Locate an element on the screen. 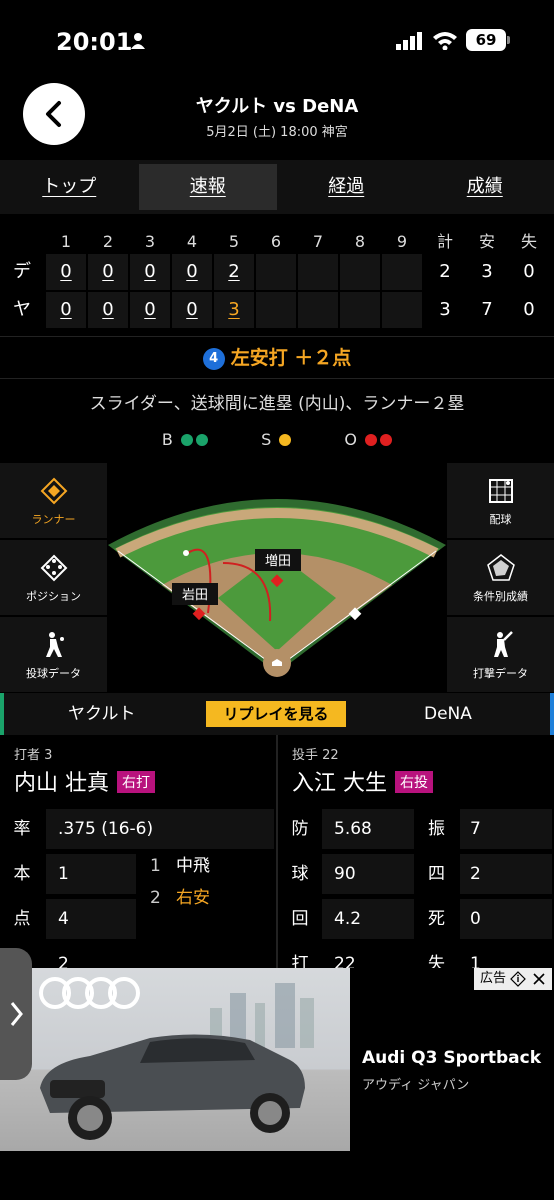 The image size is (554, 1200). tab-bar: トップ 速報 経過 成績 is located at coordinates (277, 187).